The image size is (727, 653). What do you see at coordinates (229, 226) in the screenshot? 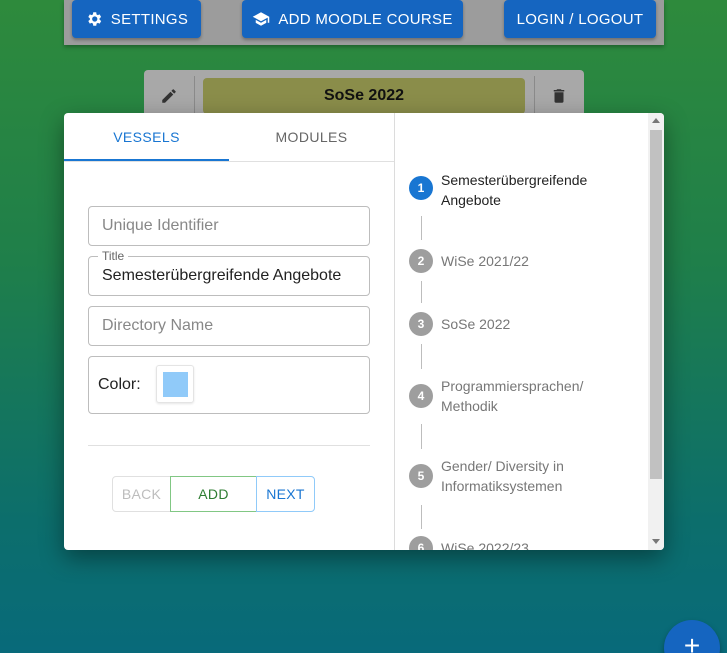
I see `unique-identifier-field: Unique Identifier` at bounding box center [229, 226].